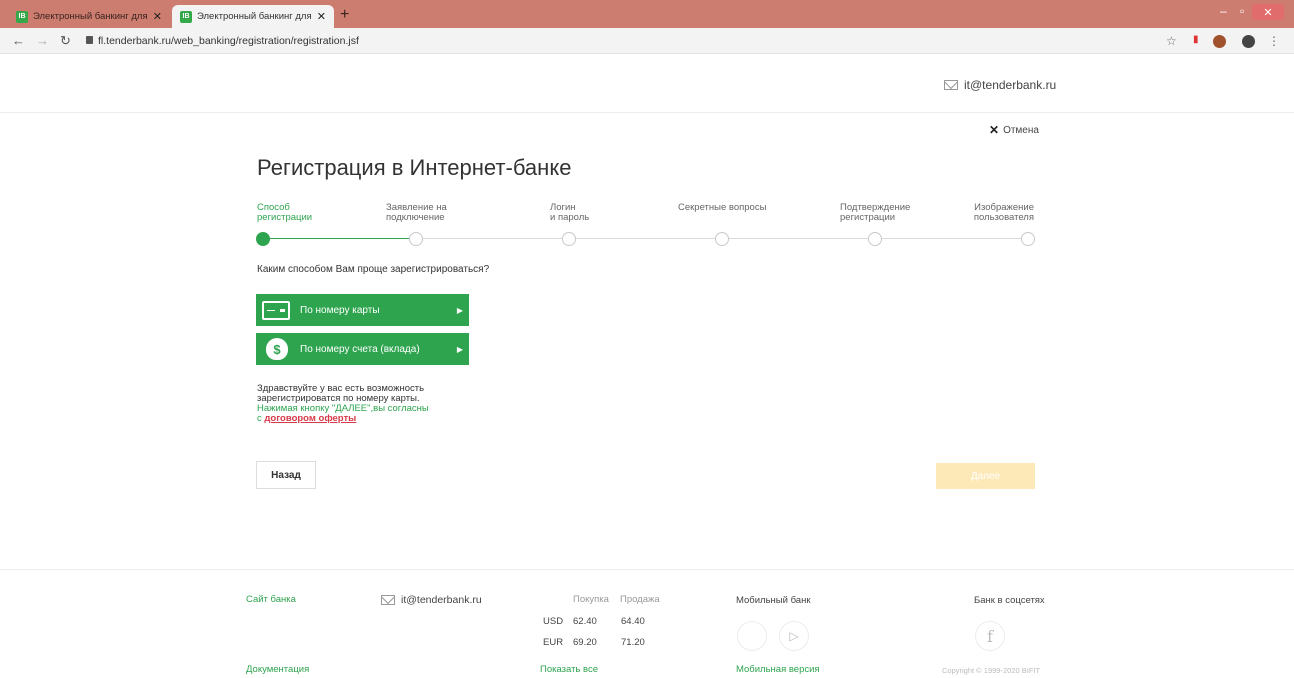 This screenshot has width=1294, height=678. Describe the element at coordinates (310, 418) in the screenshot. I see `offer-link: договором оферты` at that location.